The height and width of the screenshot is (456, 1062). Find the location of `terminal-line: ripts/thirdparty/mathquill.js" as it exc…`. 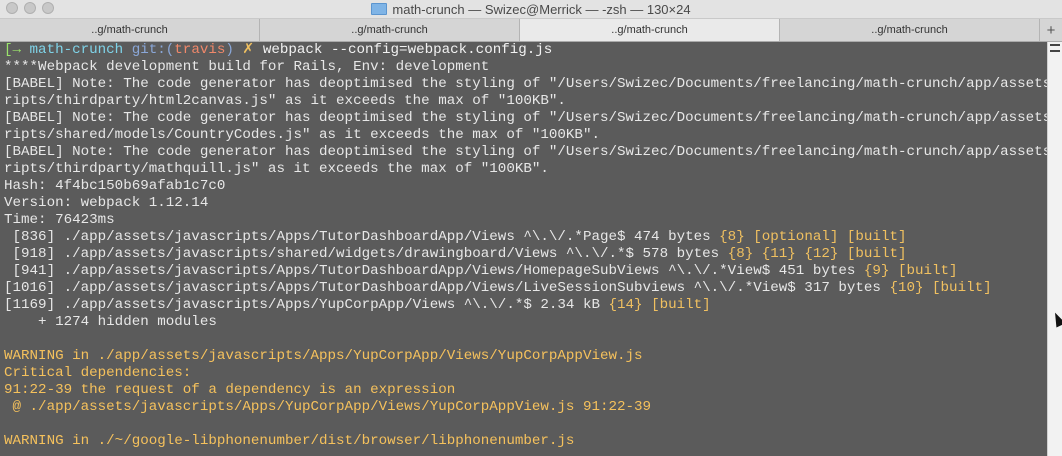

terminal-line: ripts/thirdparty/mathquill.js" as it exc… is located at coordinates (526, 169).